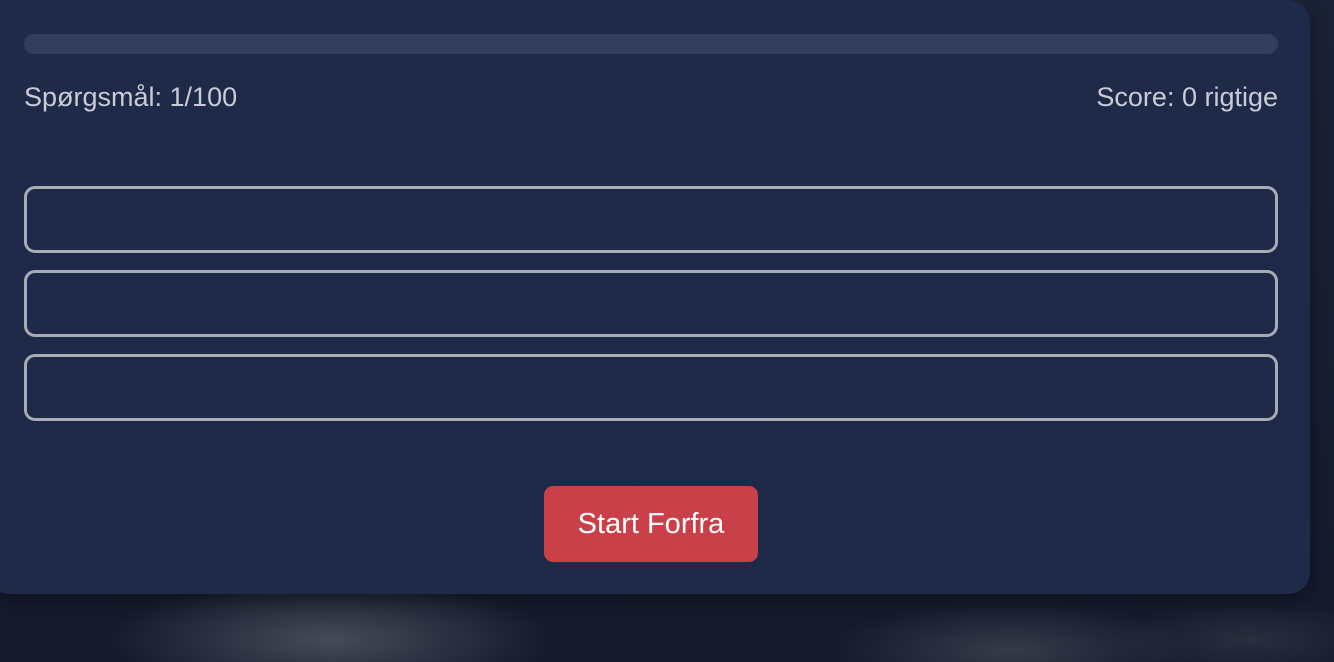 Image resolution: width=1334 pixels, height=662 pixels. Describe the element at coordinates (1187, 96) in the screenshot. I see `score-counter: Score: 0 rigtige` at that location.